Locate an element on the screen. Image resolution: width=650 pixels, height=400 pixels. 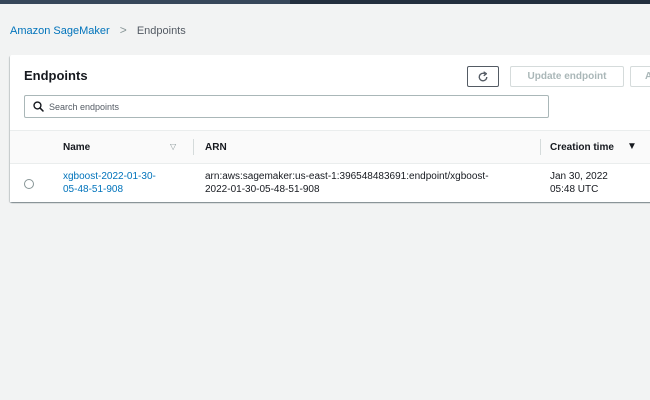
sort-caret-name-icon: ▽ is located at coordinates (173, 146).